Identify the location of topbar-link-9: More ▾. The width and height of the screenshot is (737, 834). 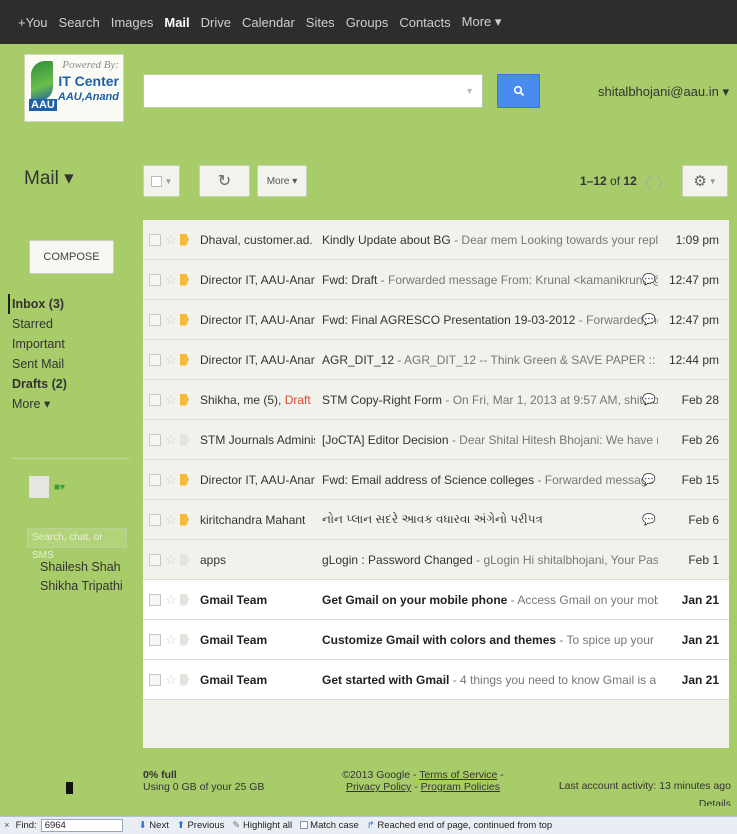
(482, 22).